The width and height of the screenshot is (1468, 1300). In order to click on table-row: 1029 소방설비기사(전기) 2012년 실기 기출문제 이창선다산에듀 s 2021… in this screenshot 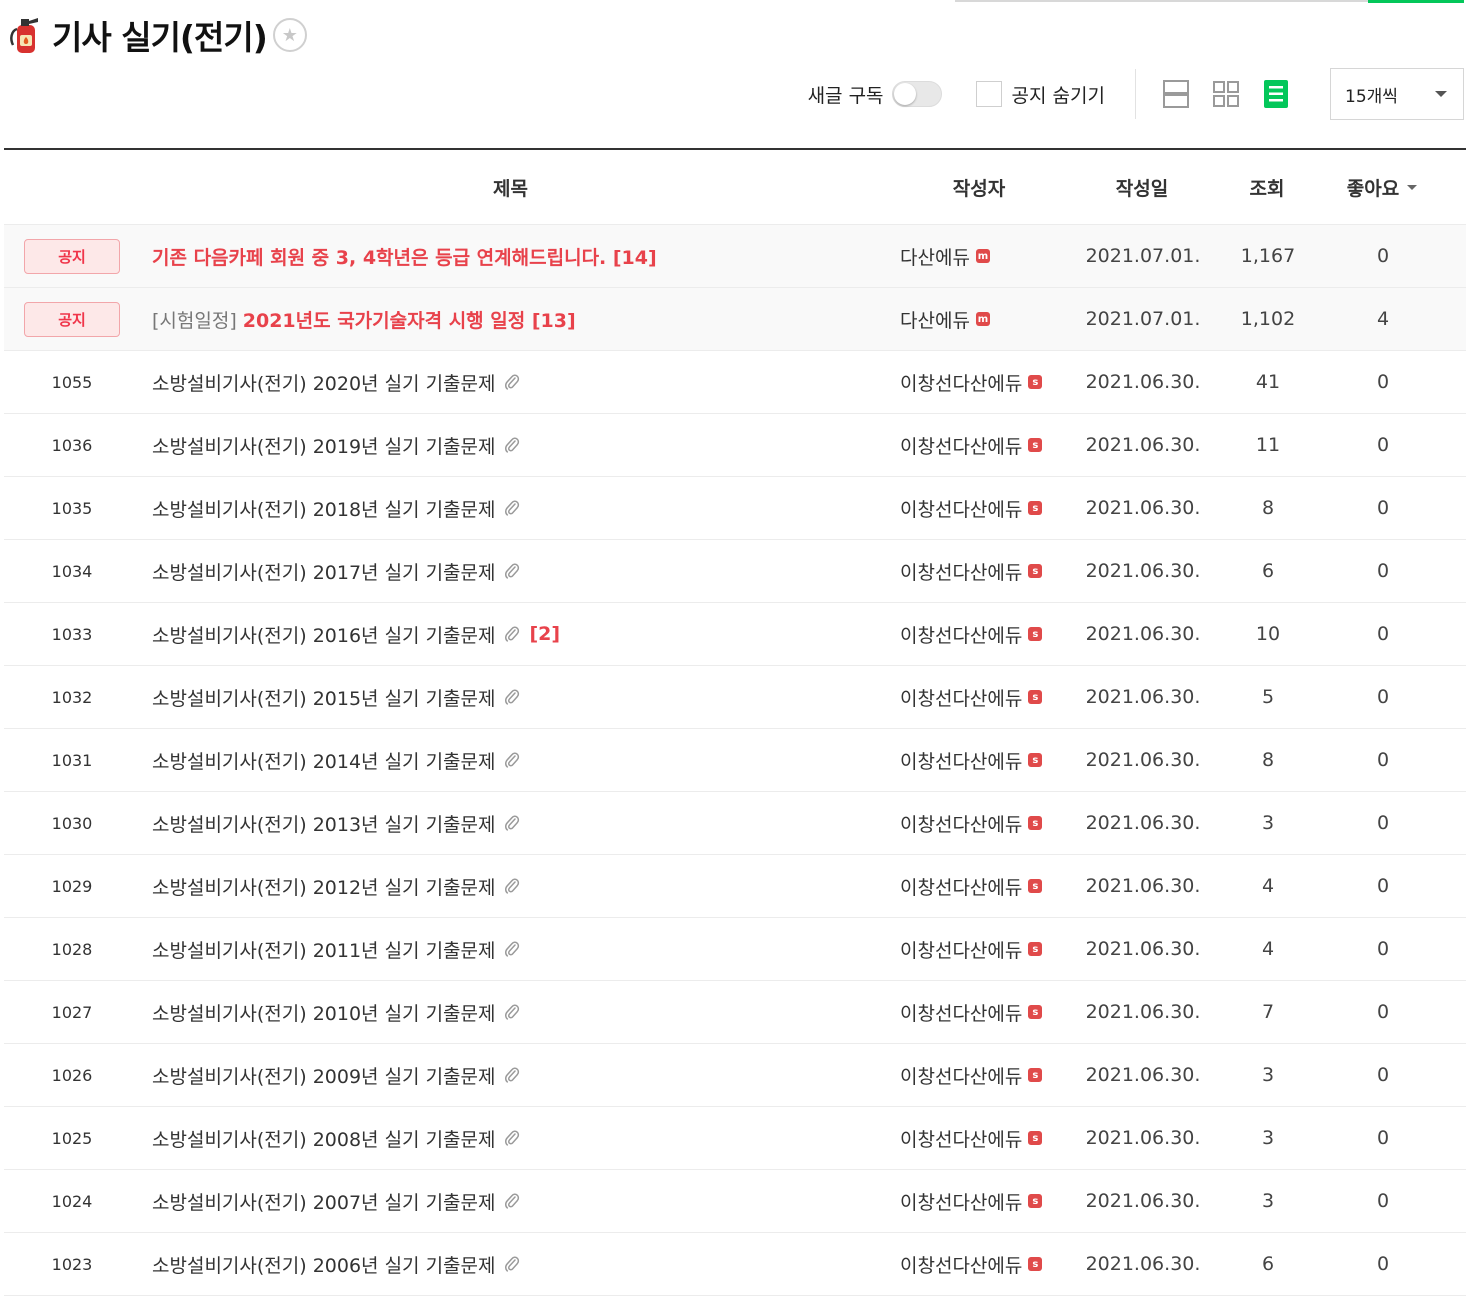, I will do `click(735, 886)`.